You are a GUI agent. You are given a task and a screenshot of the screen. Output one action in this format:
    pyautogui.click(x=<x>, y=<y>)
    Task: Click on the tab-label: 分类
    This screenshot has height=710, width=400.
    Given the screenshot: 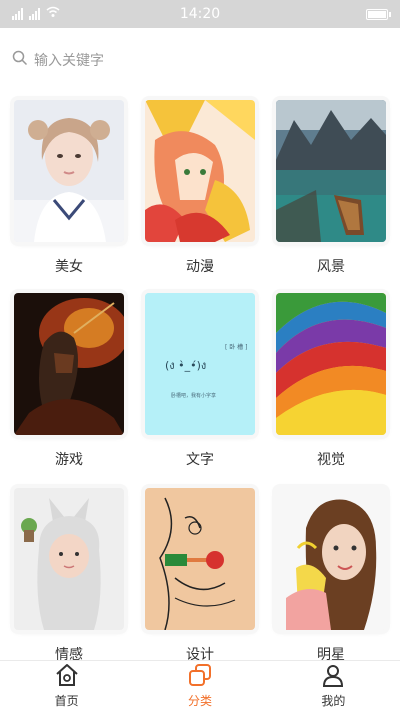 What is the action you would take?
    pyautogui.click(x=199, y=700)
    